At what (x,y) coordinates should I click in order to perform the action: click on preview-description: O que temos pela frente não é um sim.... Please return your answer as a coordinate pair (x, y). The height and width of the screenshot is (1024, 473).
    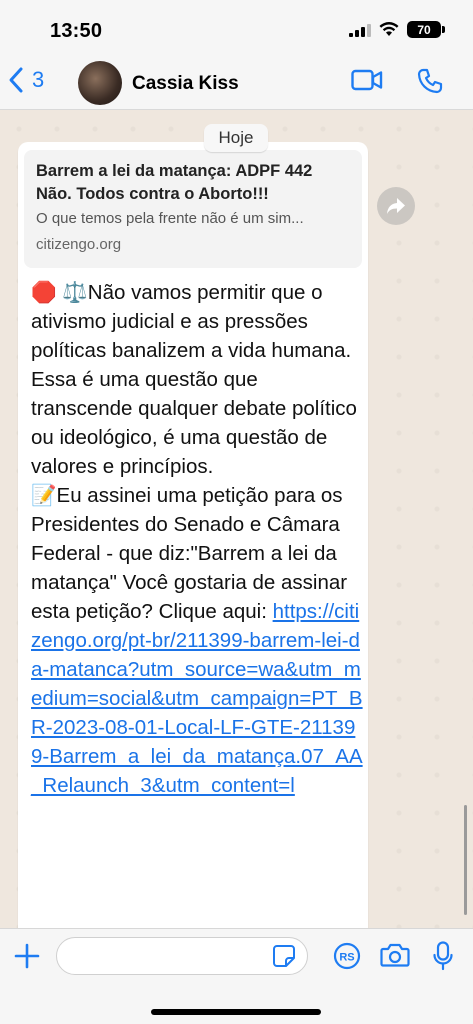
    Looking at the image, I should click on (170, 218).